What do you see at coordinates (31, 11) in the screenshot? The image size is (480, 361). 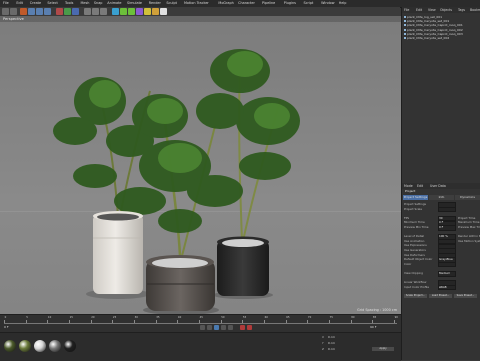 I see `move-icon` at bounding box center [31, 11].